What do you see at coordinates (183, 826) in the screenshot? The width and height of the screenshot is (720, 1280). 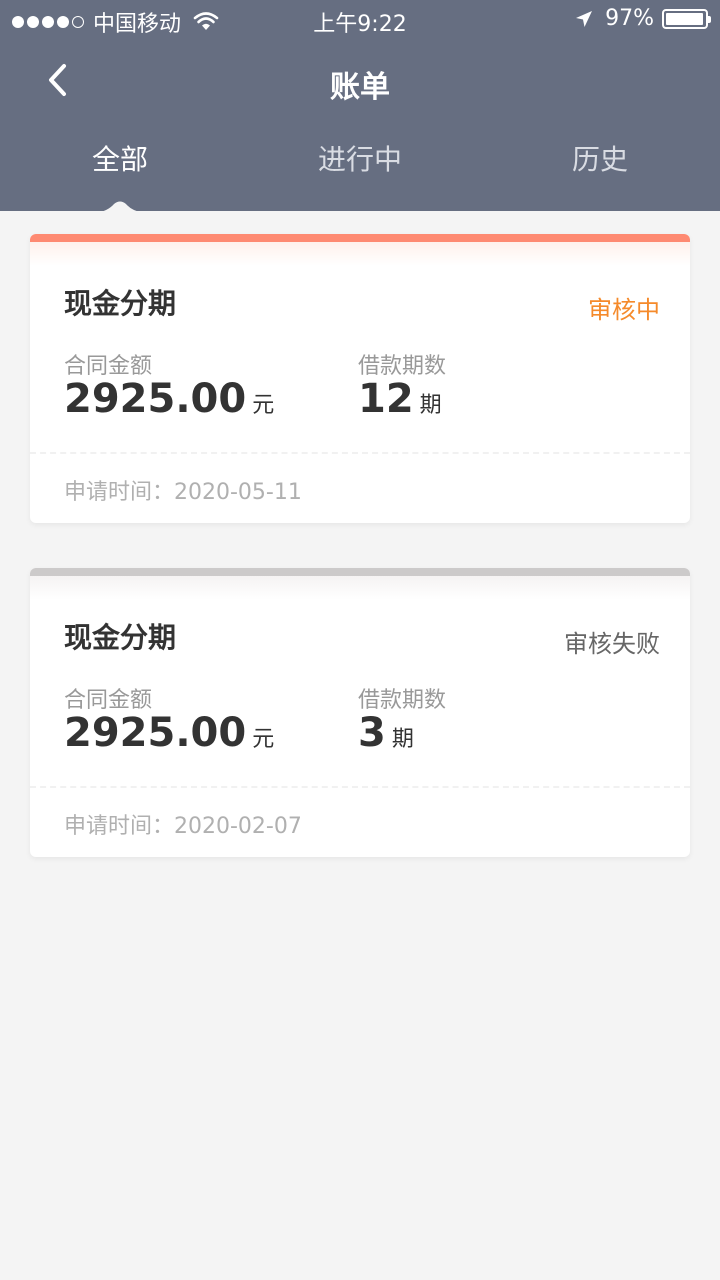 I see `apply-date: 申请时间：2020-02-07` at bounding box center [183, 826].